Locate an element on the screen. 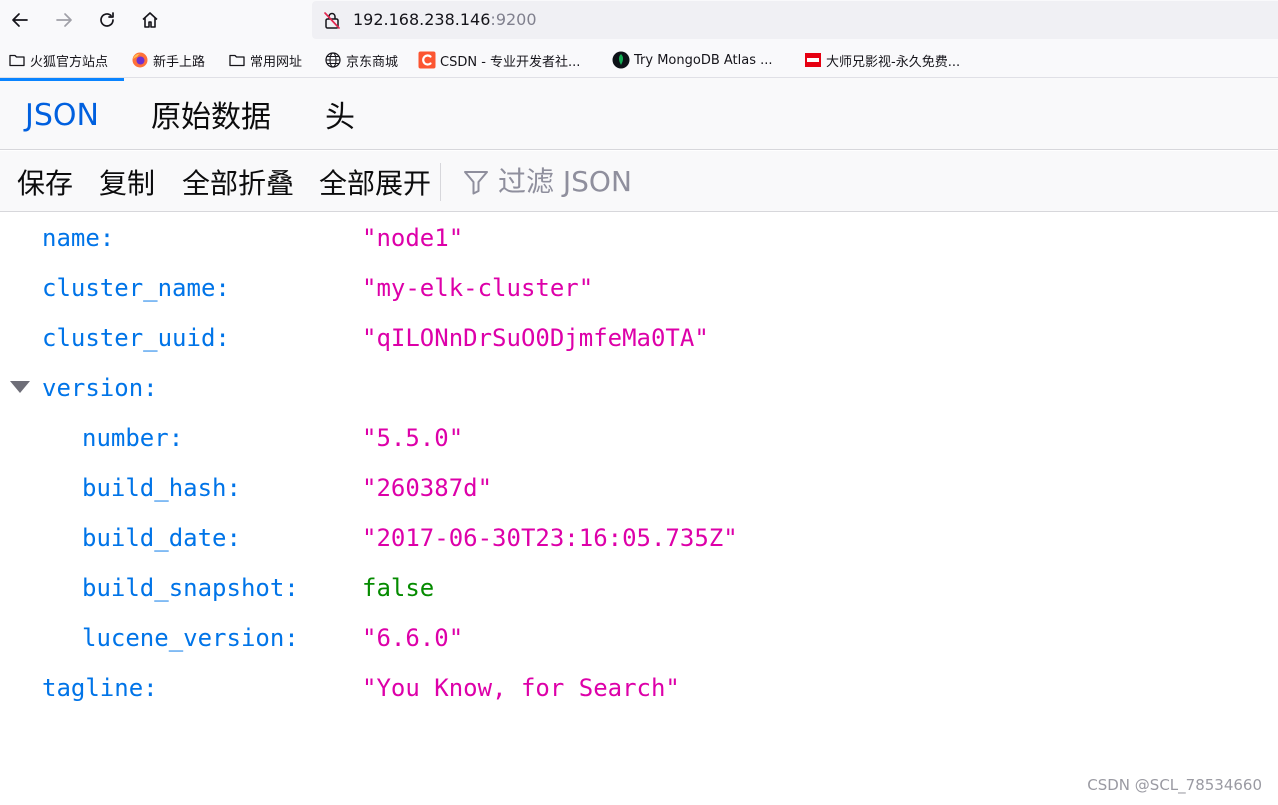 The image size is (1278, 805). arrow-left-icon is located at coordinates (20, 20).